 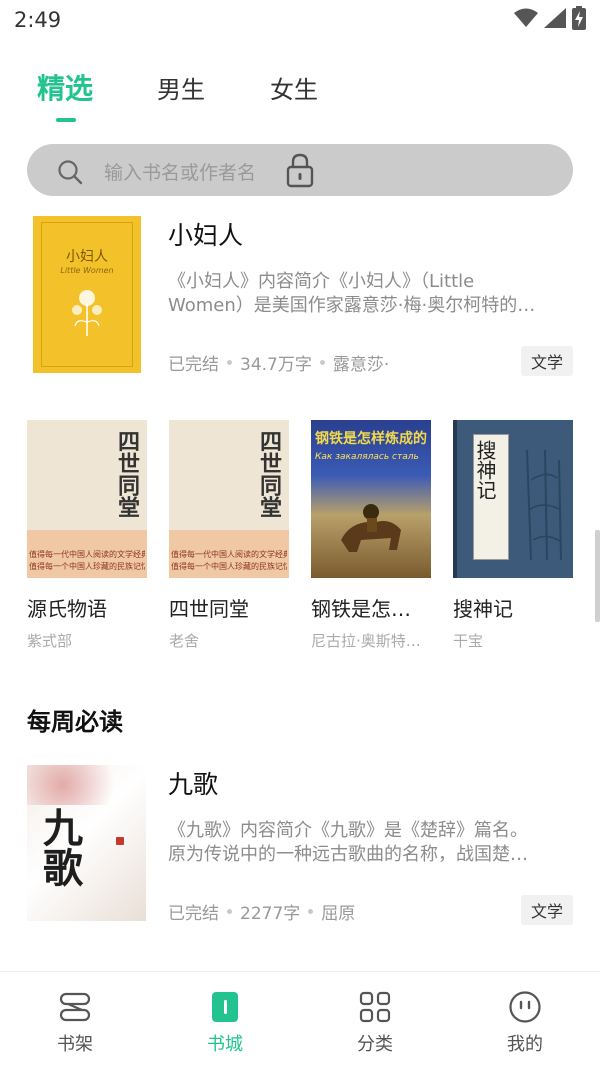 What do you see at coordinates (579, 18) in the screenshot?
I see `battery-charging-icon` at bounding box center [579, 18].